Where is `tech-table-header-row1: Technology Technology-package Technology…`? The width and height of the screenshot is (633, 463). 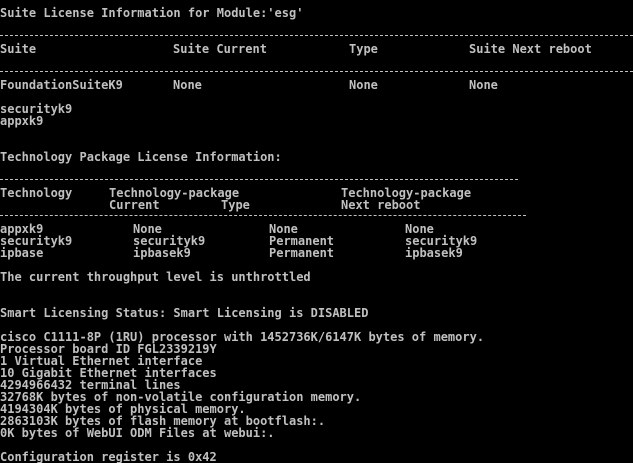 tech-table-header-row1: Technology Technology-package Technology… is located at coordinates (316, 193).